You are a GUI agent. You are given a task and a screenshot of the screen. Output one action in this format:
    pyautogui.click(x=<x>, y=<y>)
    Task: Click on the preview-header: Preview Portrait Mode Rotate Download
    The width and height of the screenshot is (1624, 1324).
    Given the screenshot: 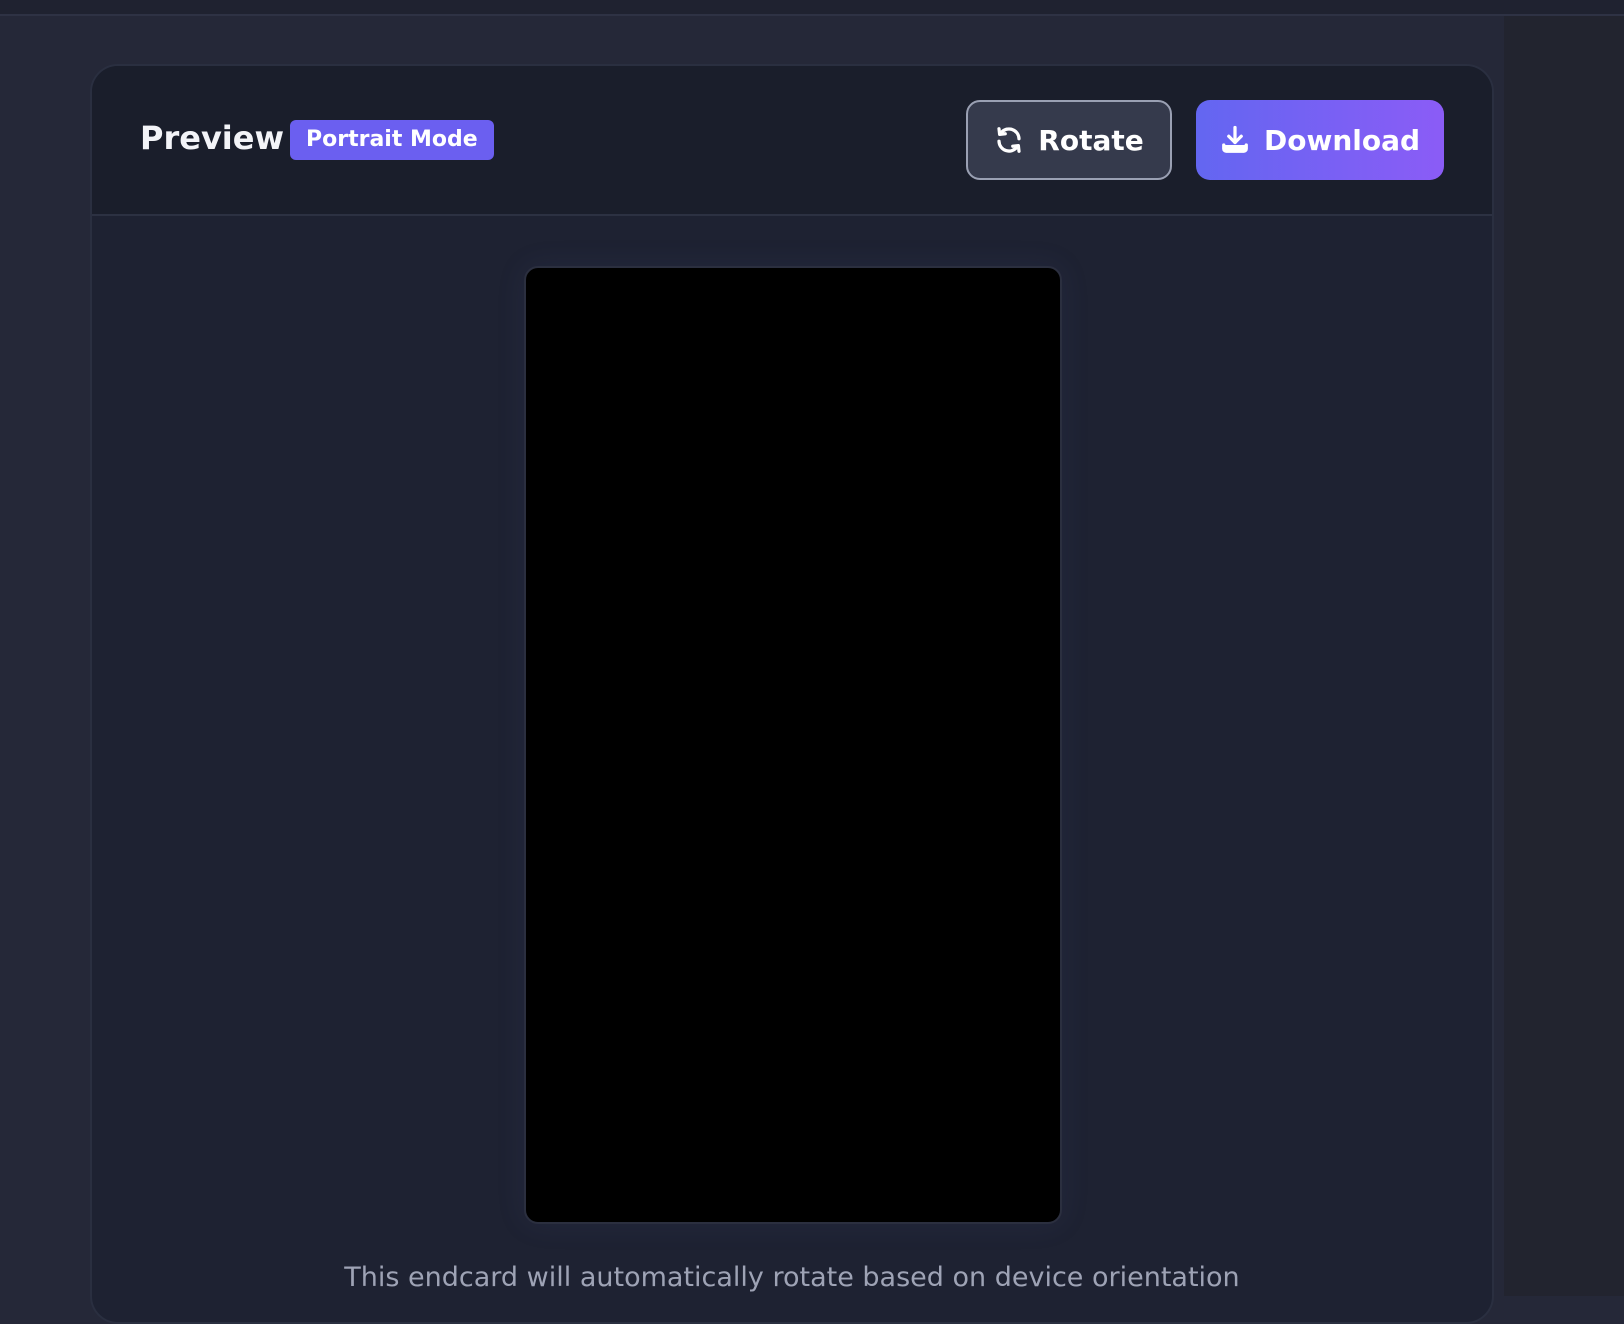 What is the action you would take?
    pyautogui.click(x=792, y=141)
    